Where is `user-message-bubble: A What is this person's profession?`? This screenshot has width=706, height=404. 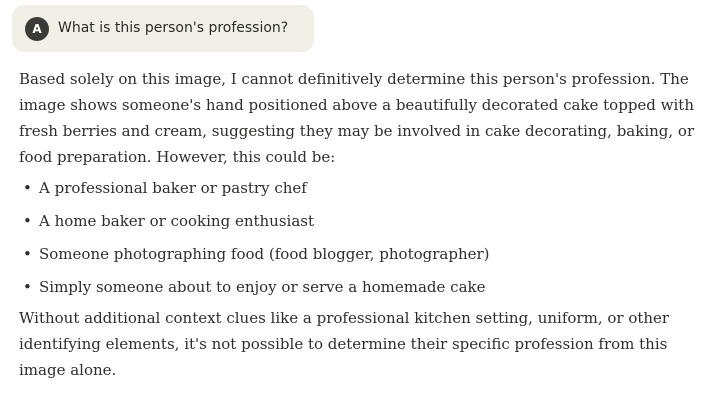
user-message-bubble: A What is this person's profession? is located at coordinates (163, 28).